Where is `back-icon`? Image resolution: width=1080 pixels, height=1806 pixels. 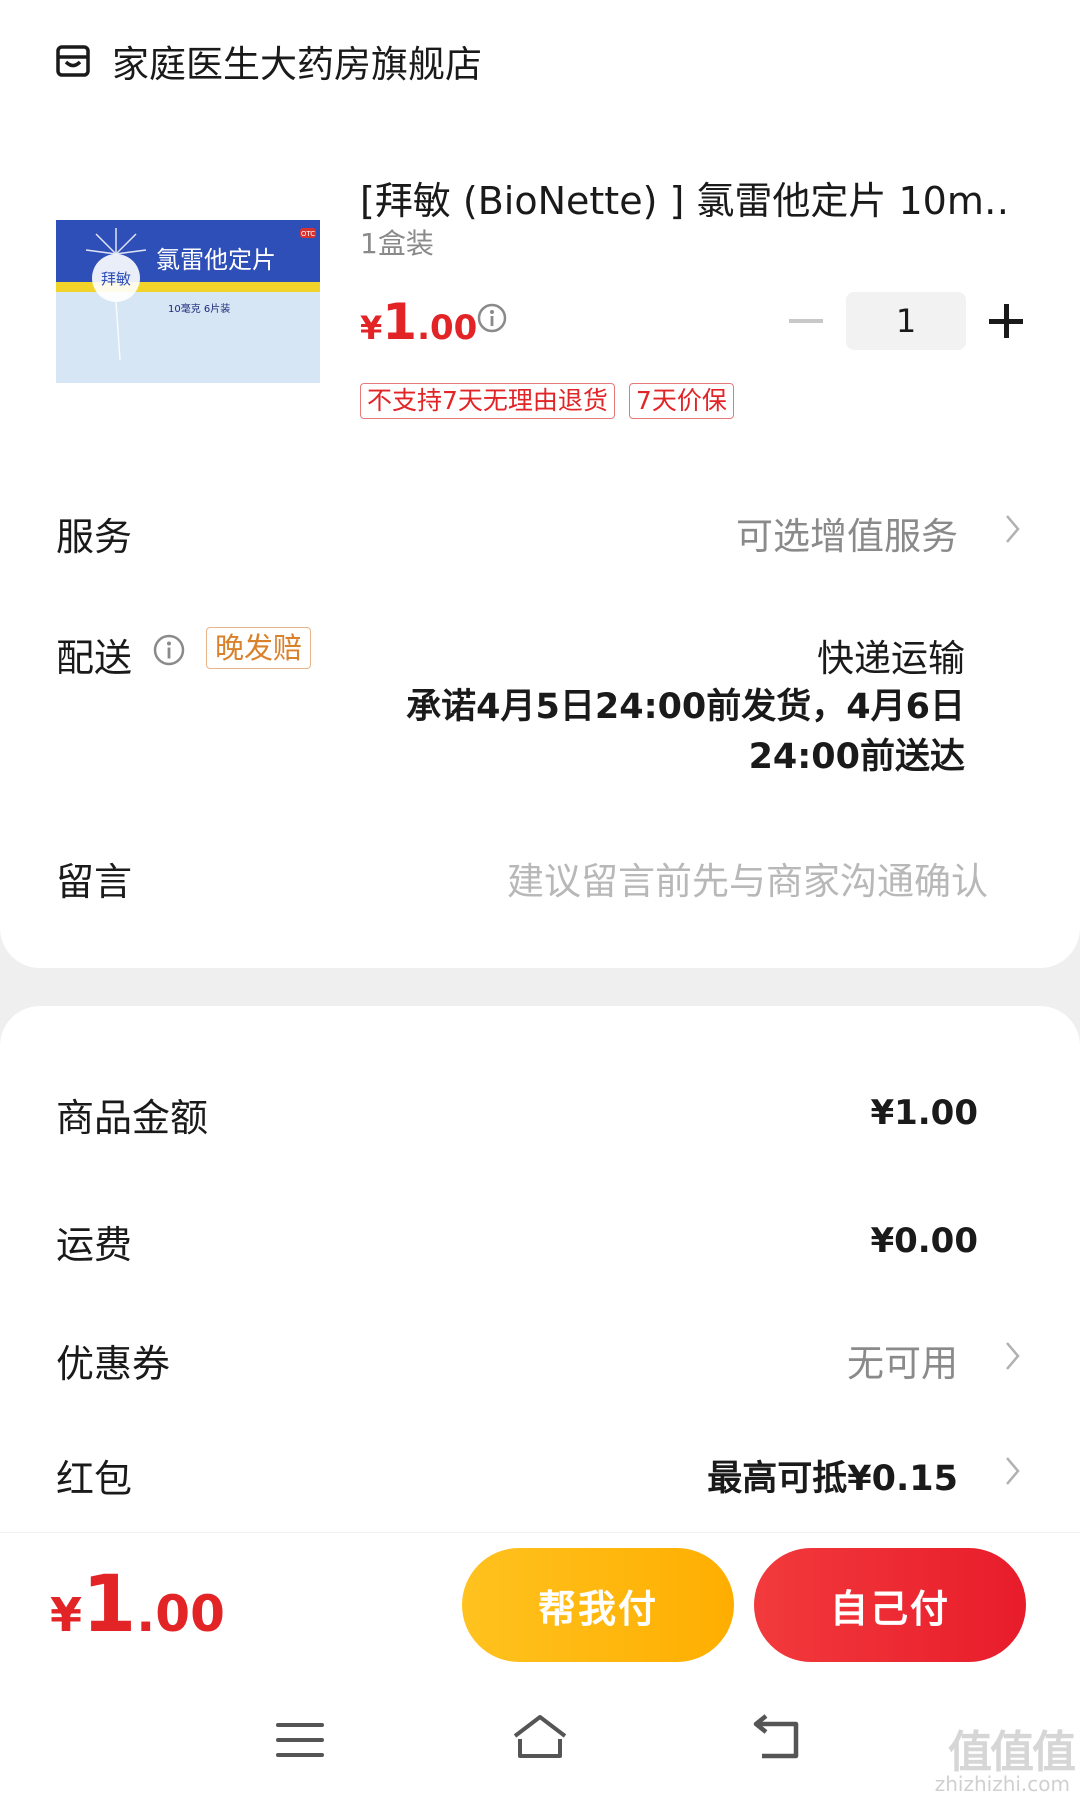 back-icon is located at coordinates (778, 1738).